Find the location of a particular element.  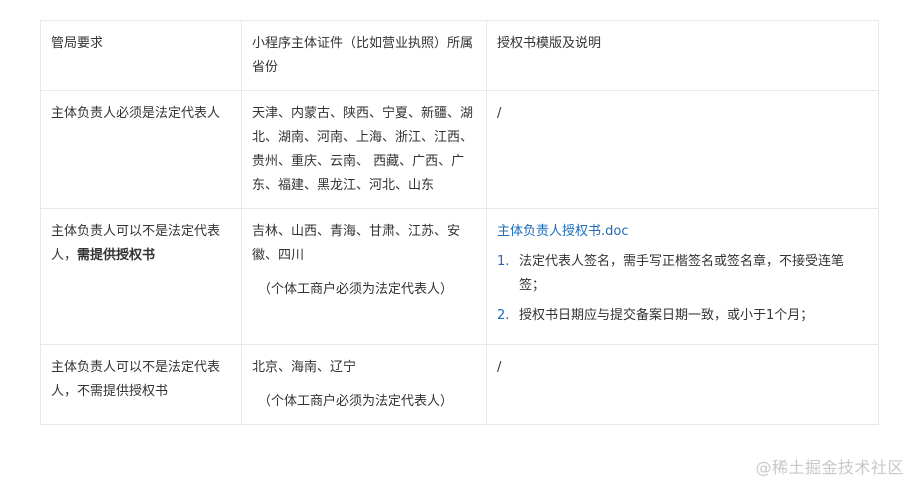

list-text: 授权书日期应与提交备案日期一致，或小于1个月； is located at coordinates (666, 315).